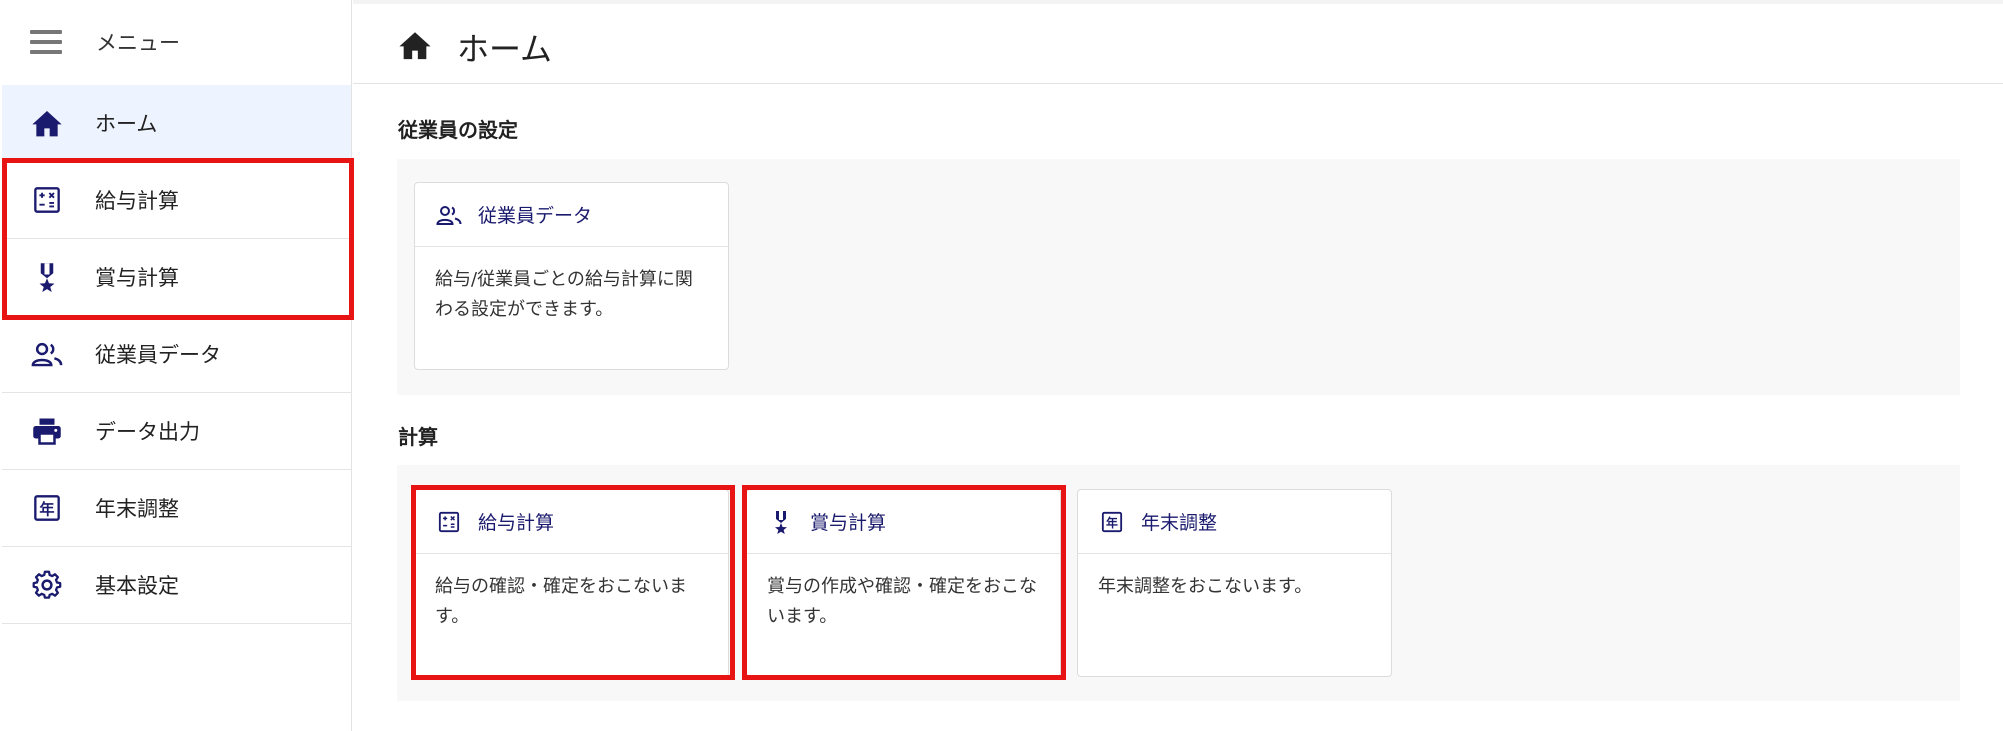 This screenshot has width=2003, height=731. I want to click on card-header: 年 年末調整, so click(1234, 522).